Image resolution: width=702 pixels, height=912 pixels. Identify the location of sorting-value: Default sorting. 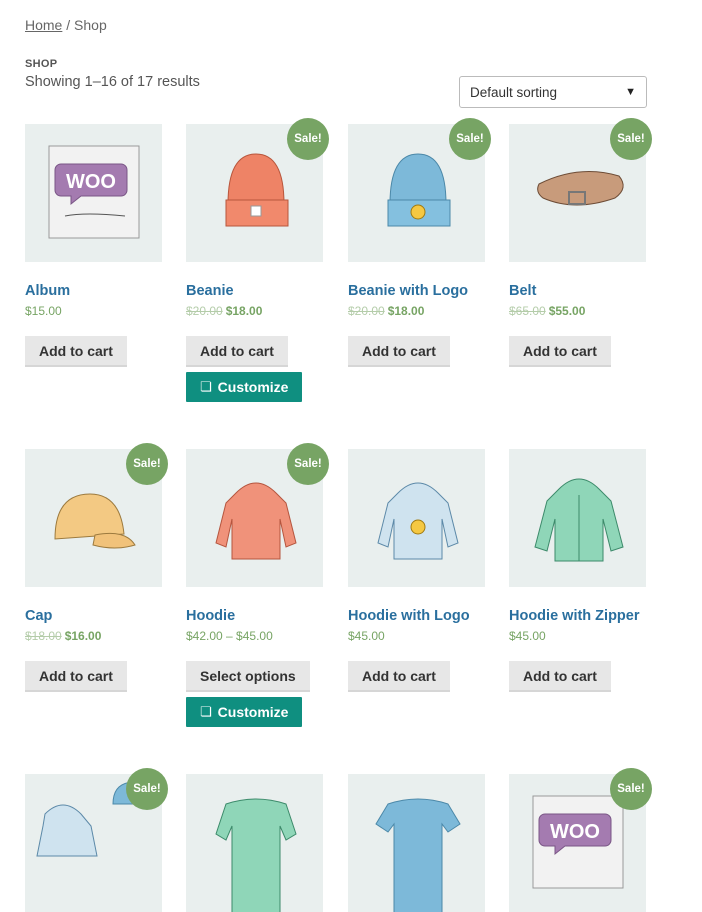
(514, 92).